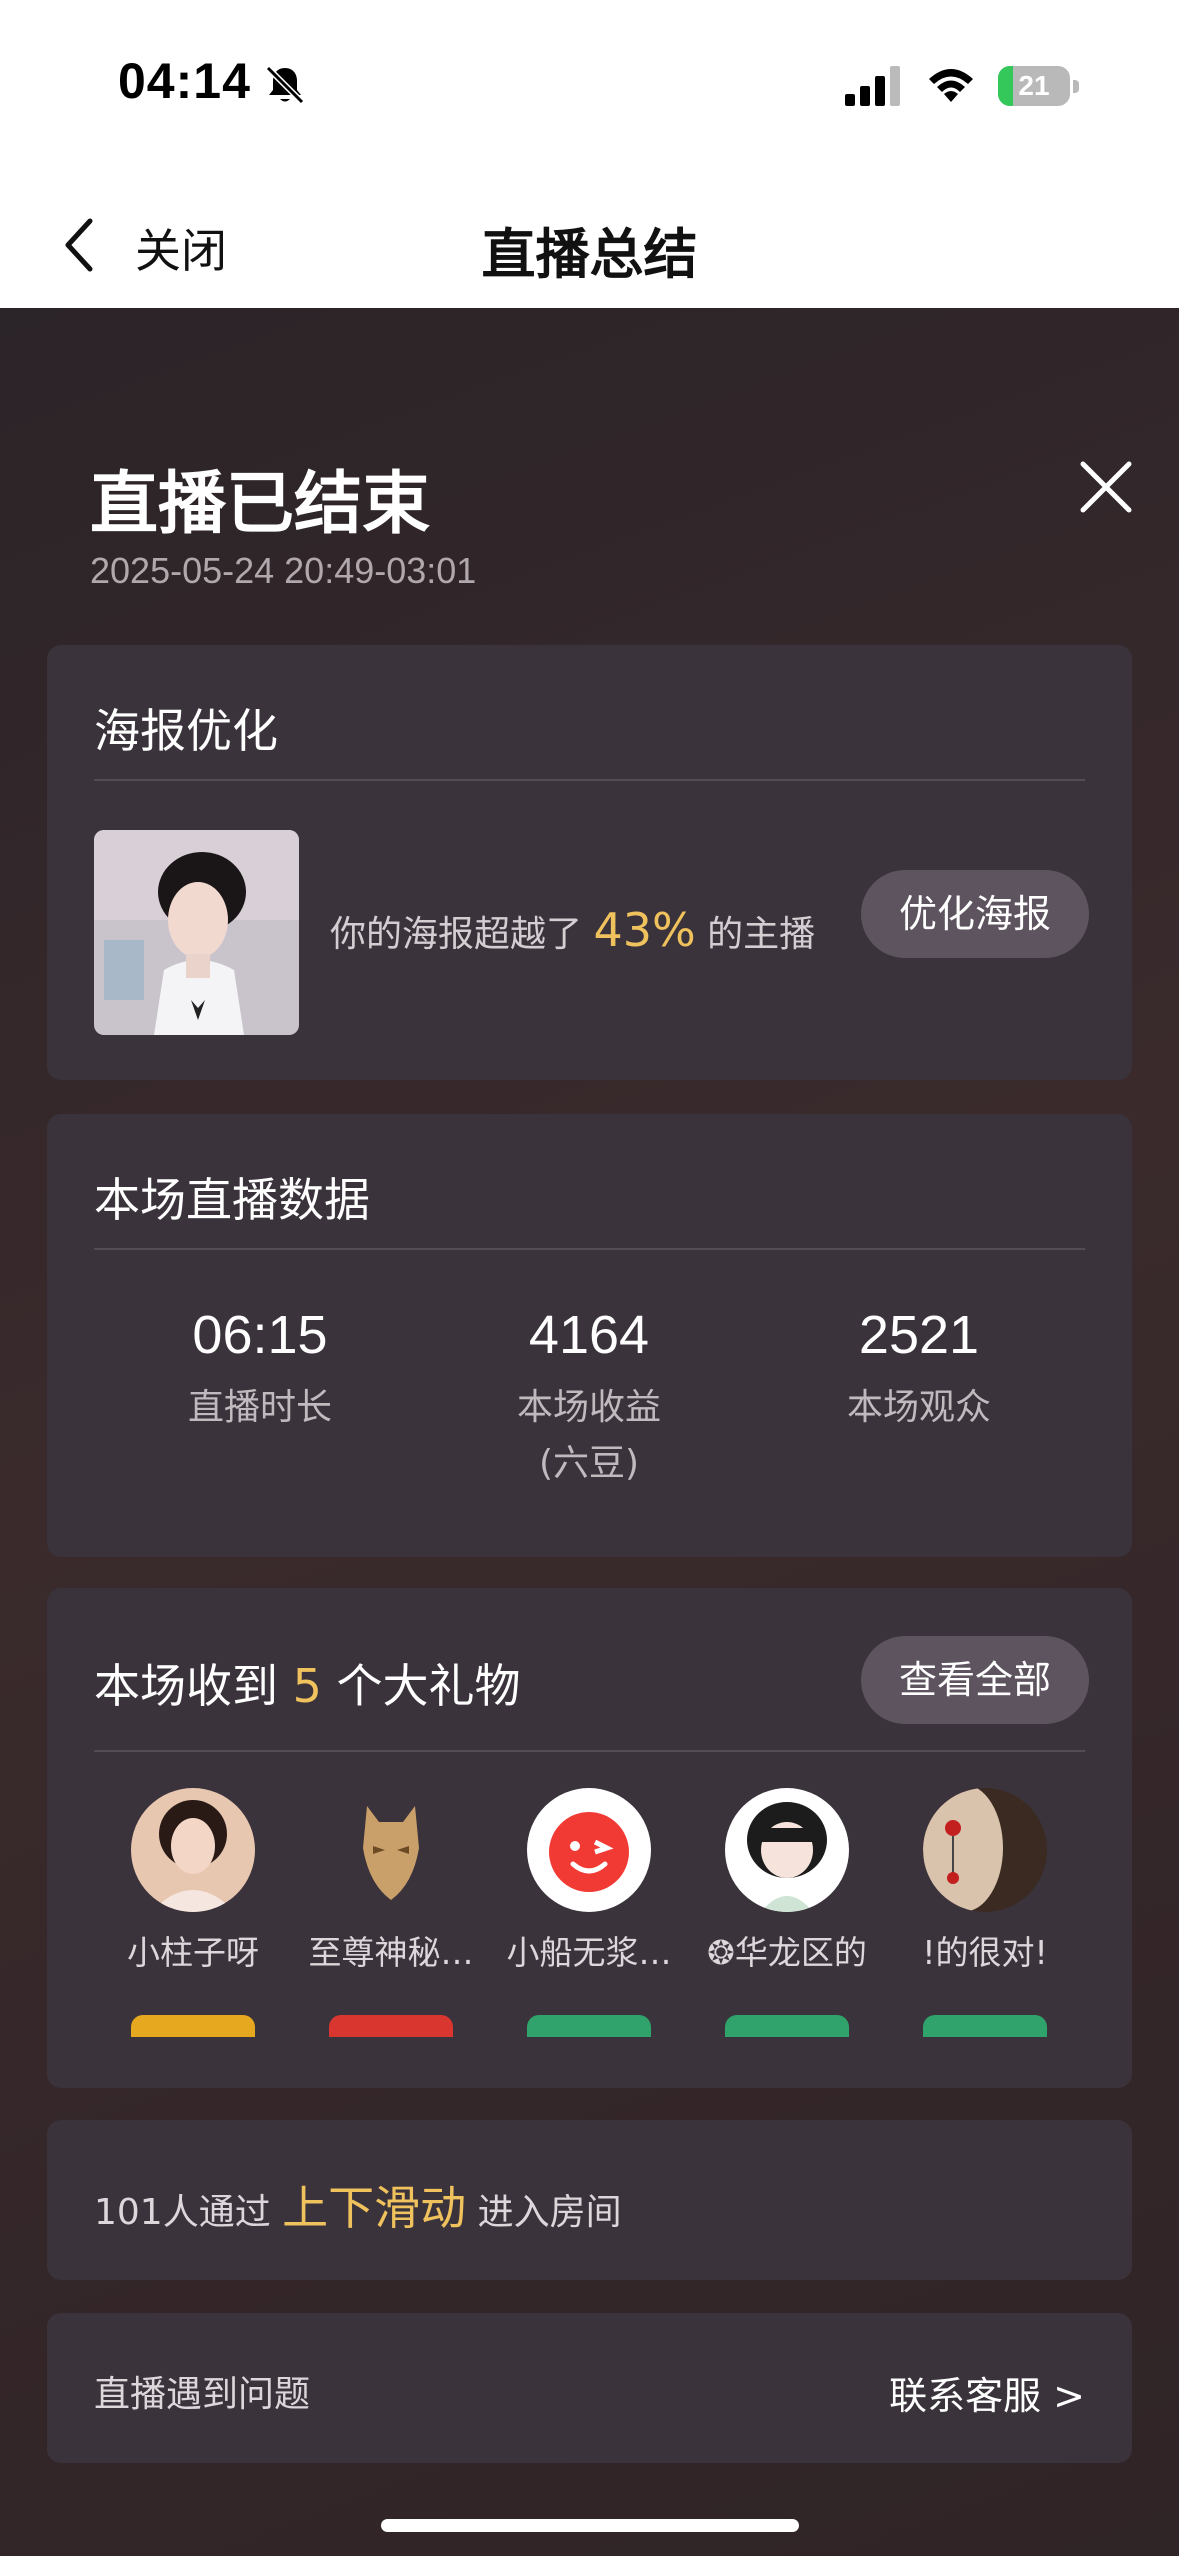 This screenshot has width=1179, height=2556. What do you see at coordinates (202, 2394) in the screenshot?
I see `problem-text: 直播遇到问题` at bounding box center [202, 2394].